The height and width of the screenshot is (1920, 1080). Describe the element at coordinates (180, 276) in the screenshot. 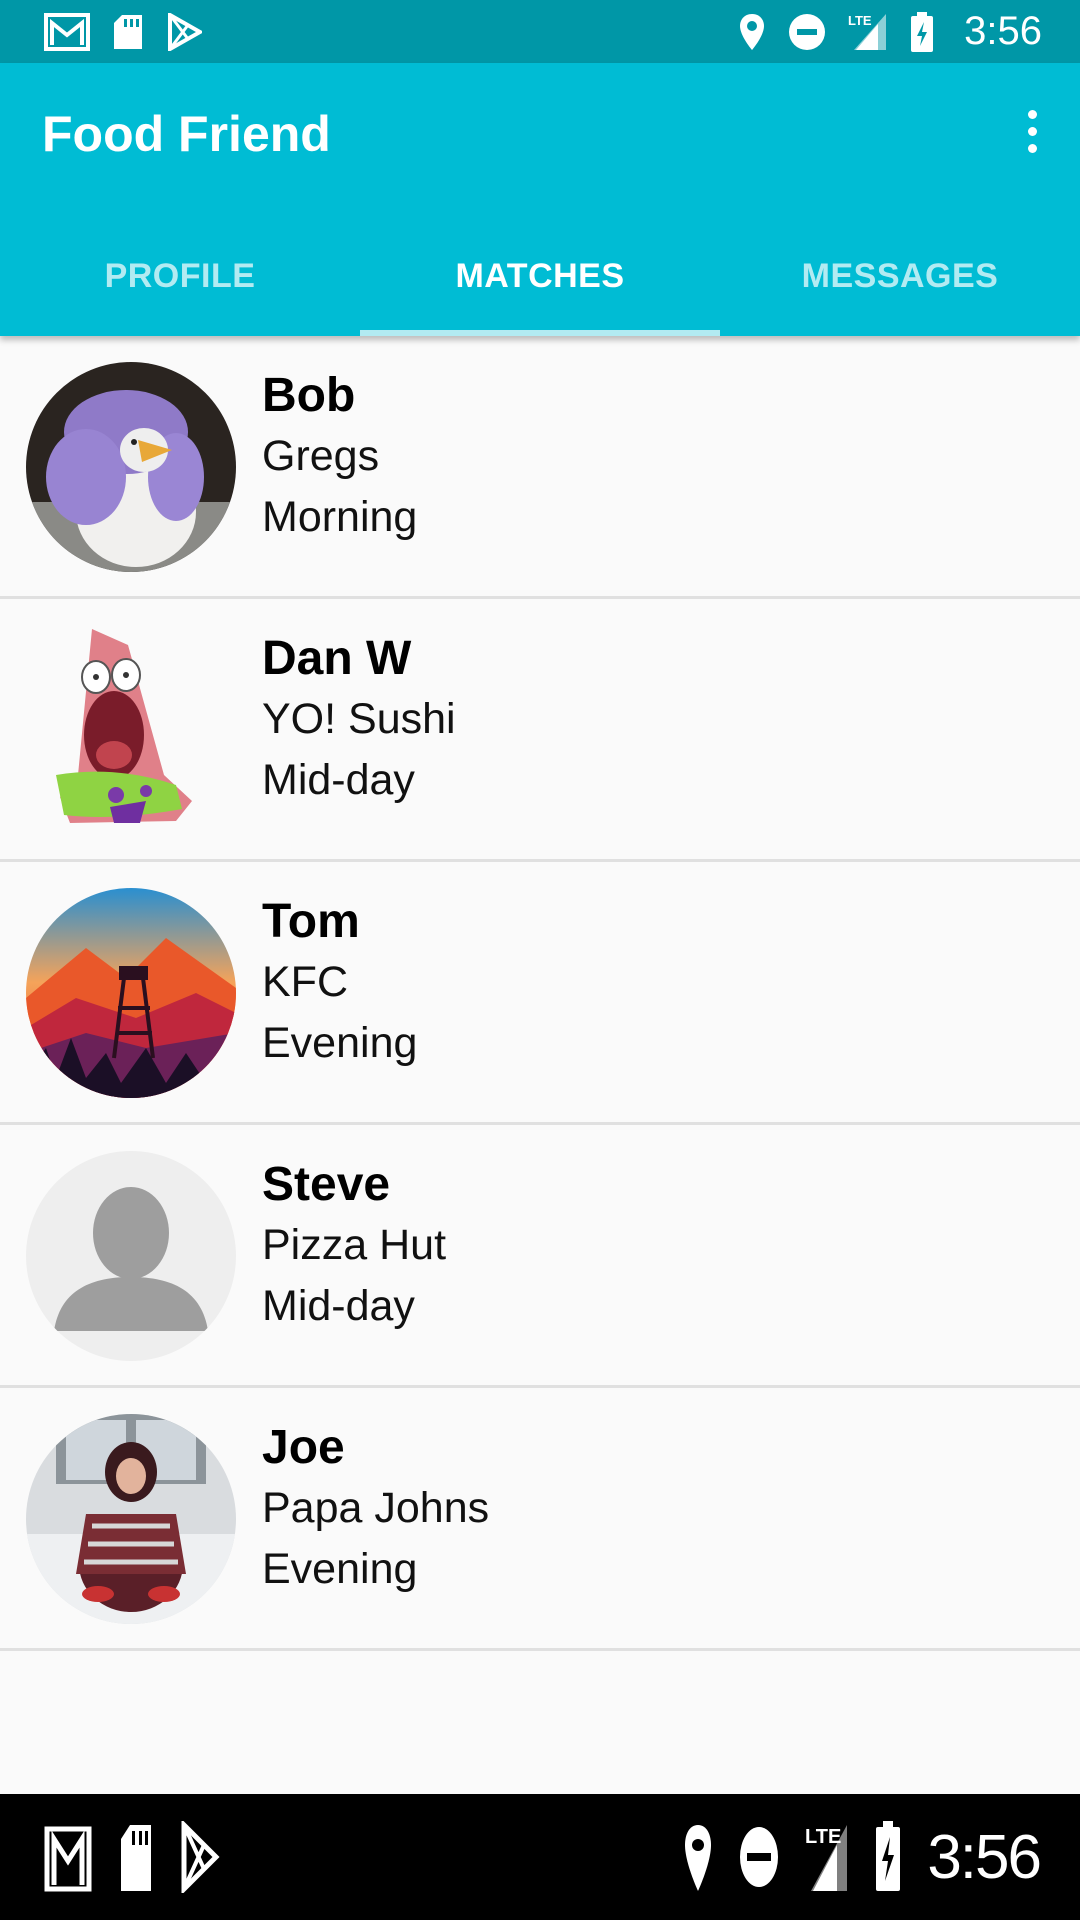

I see `tab-profile: PROFILE` at that location.